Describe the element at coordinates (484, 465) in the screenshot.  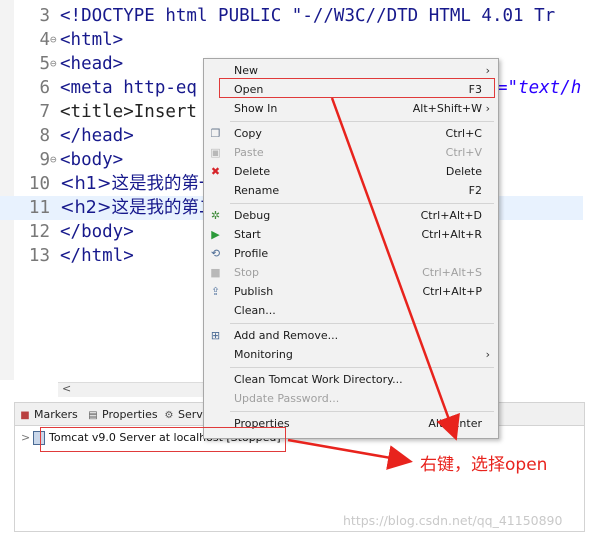
I see `annotation-label: 右键，选择open` at that location.